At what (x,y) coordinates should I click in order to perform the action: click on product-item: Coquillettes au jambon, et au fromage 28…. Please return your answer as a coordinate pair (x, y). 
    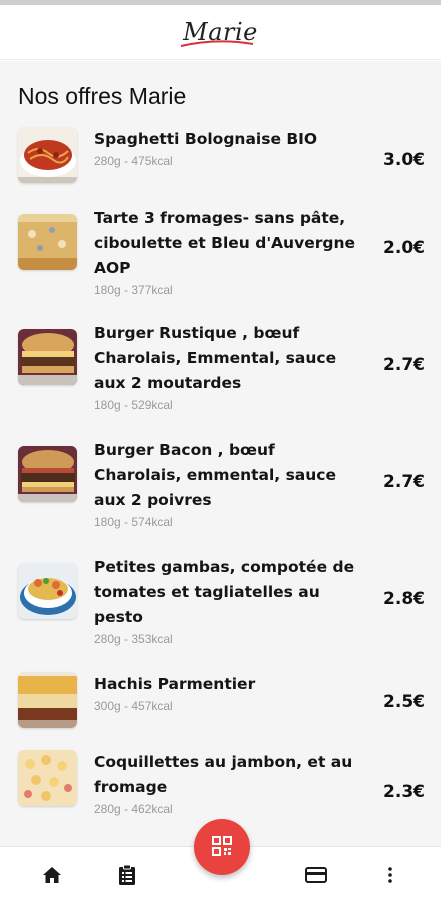
    Looking at the image, I should click on (220, 772).